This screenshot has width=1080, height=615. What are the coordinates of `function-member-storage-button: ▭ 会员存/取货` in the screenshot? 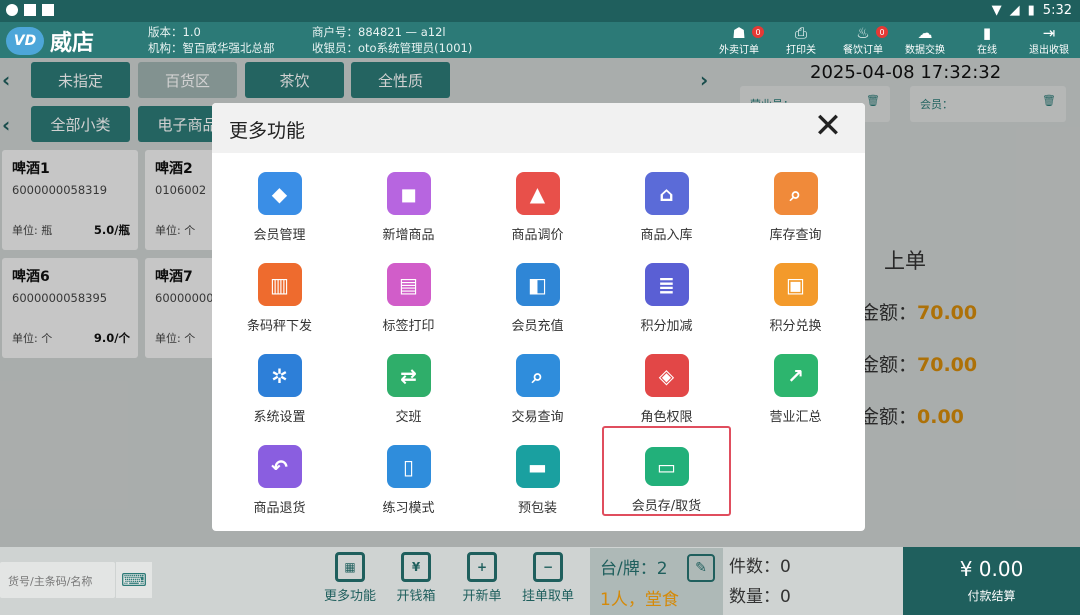 It's located at (666, 471).